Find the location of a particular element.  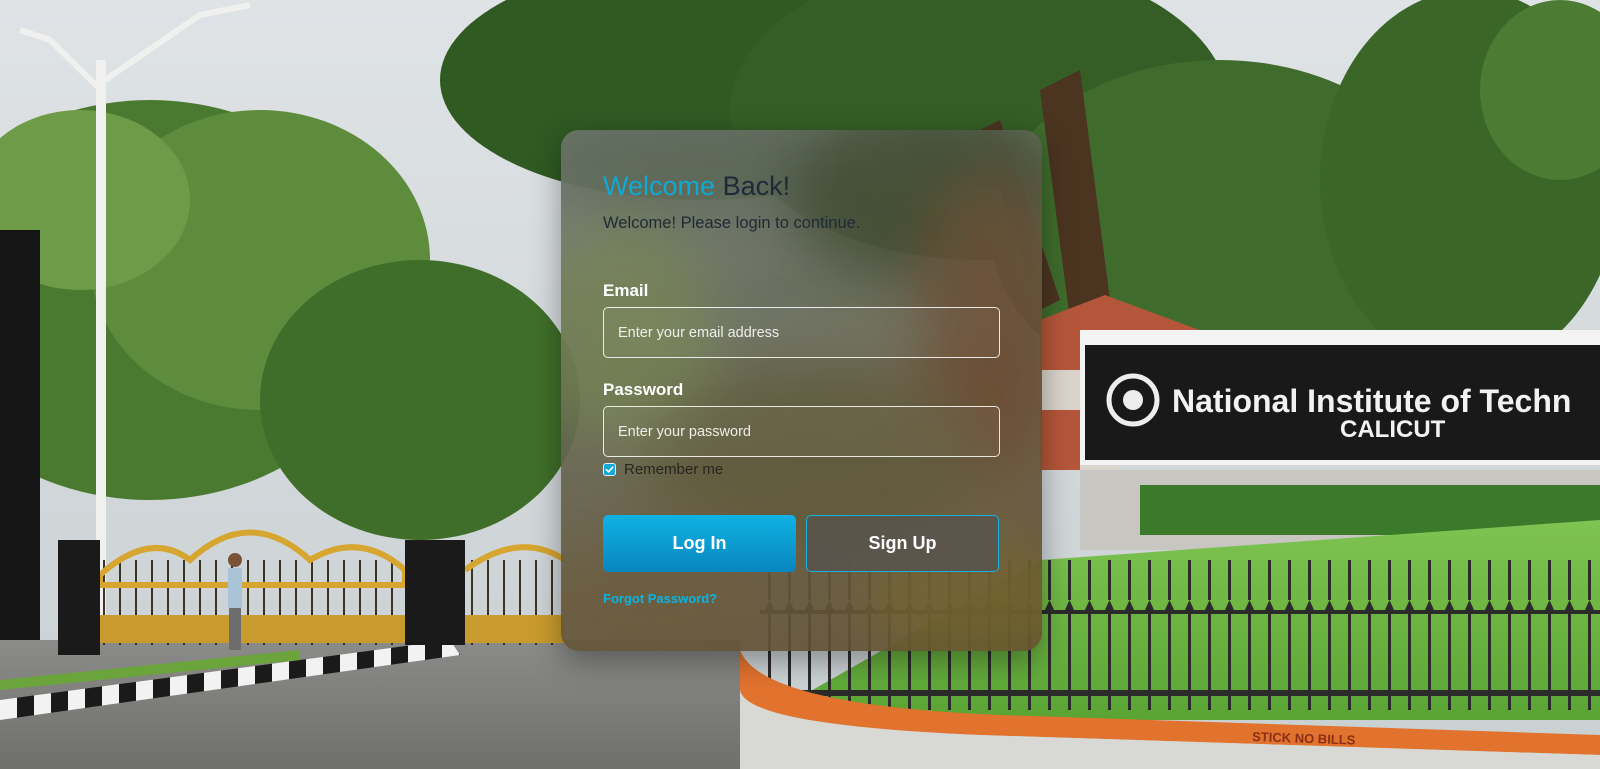

signup-button: Sign Up is located at coordinates (902, 543).